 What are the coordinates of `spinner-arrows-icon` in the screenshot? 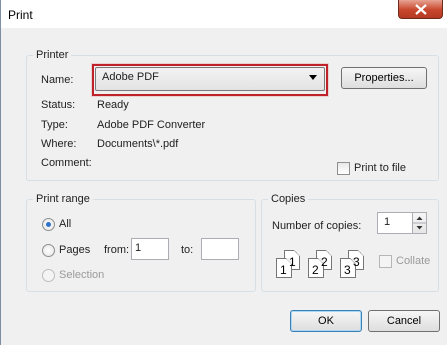 It's located at (419, 223).